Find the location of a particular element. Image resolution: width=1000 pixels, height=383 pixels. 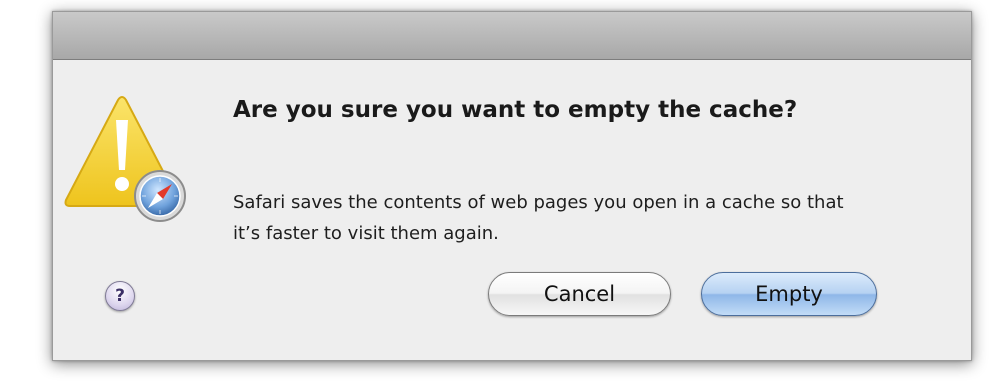

empty-button: Empty is located at coordinates (789, 294).